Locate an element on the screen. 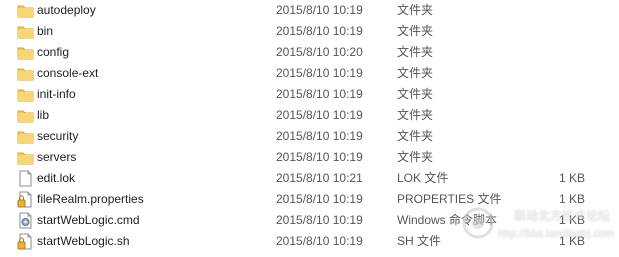 The image size is (619, 257). file-row: security 2015/8/10 10:19 文件夹 is located at coordinates (309, 136).